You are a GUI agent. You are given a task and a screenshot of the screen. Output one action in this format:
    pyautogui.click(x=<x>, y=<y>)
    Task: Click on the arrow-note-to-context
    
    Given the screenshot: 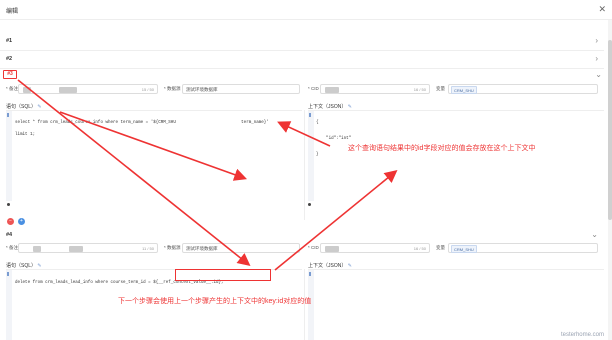 What is the action you would take?
    pyautogui.click(x=304, y=134)
    